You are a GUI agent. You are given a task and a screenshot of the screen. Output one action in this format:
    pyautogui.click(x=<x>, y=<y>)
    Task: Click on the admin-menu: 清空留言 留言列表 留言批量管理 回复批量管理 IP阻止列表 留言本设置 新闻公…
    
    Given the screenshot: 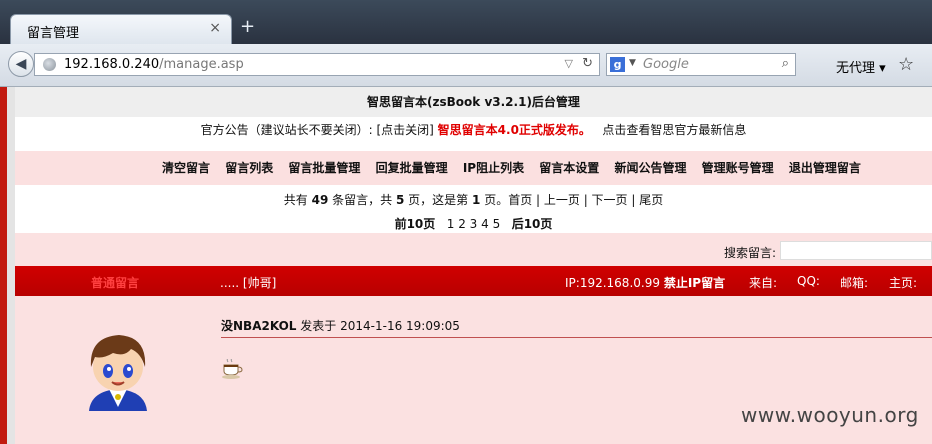 What is the action you would take?
    pyautogui.click(x=517, y=167)
    